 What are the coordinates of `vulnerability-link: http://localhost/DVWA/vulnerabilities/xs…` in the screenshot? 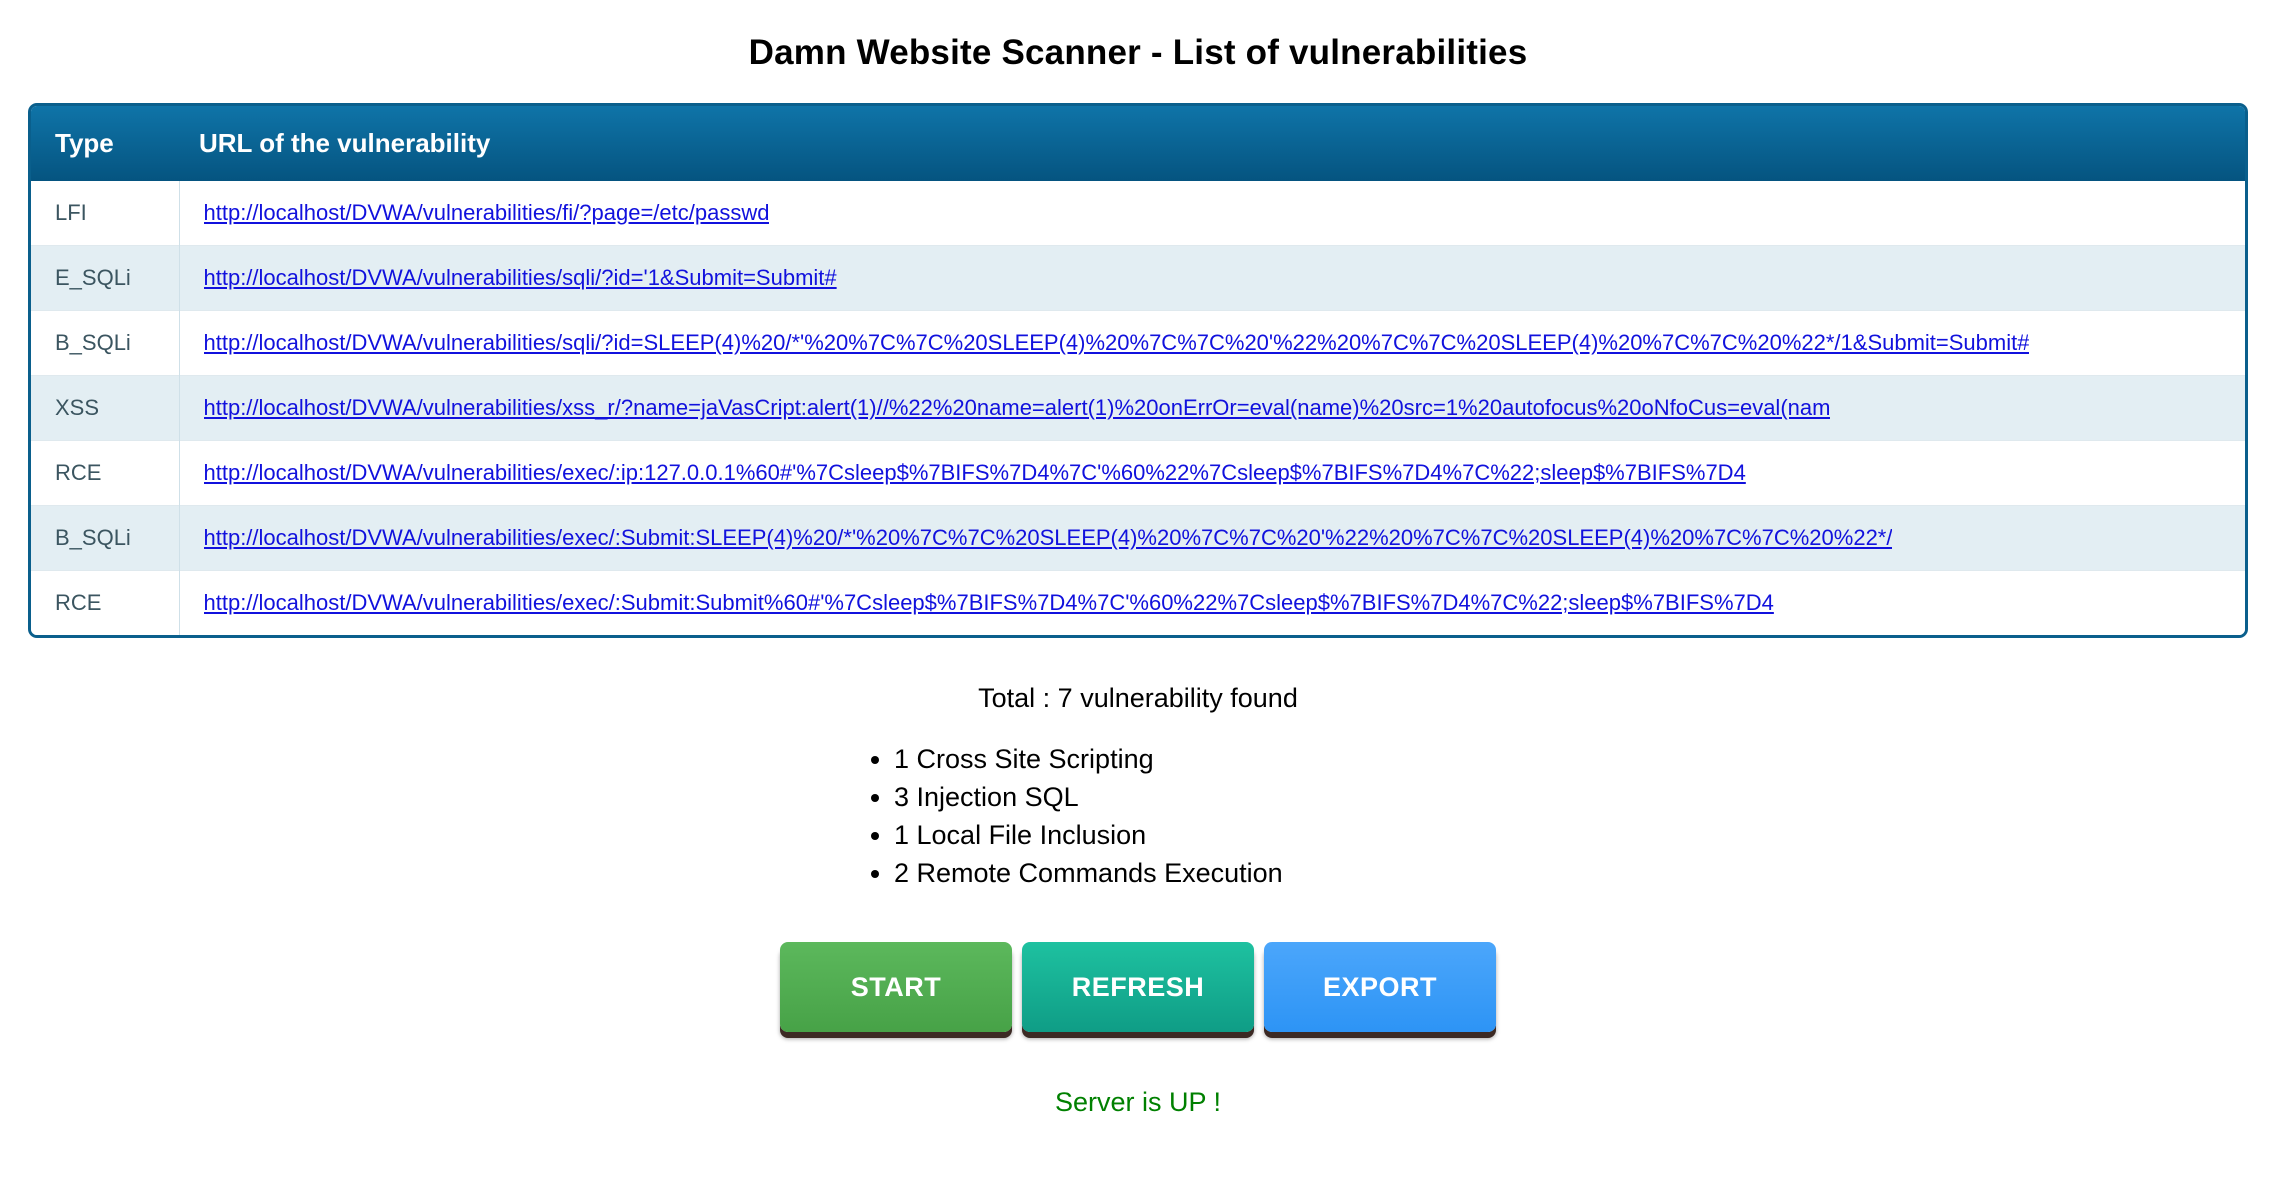 It's located at (1017, 408).